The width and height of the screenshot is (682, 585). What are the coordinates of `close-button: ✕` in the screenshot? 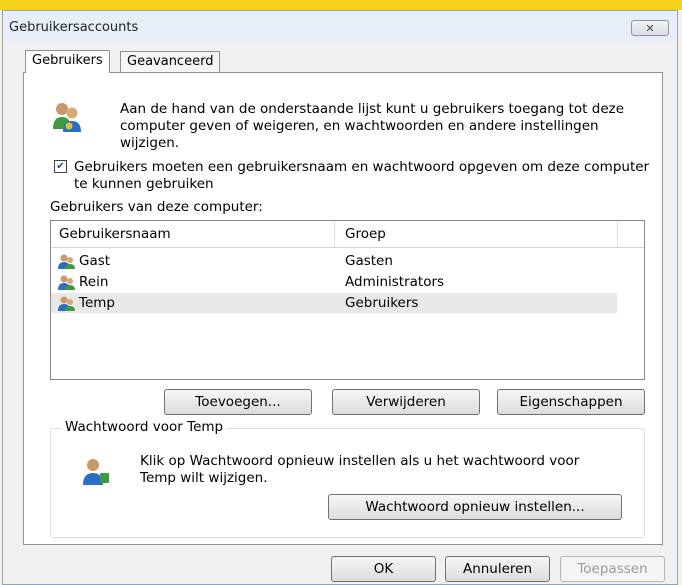 It's located at (650, 28).